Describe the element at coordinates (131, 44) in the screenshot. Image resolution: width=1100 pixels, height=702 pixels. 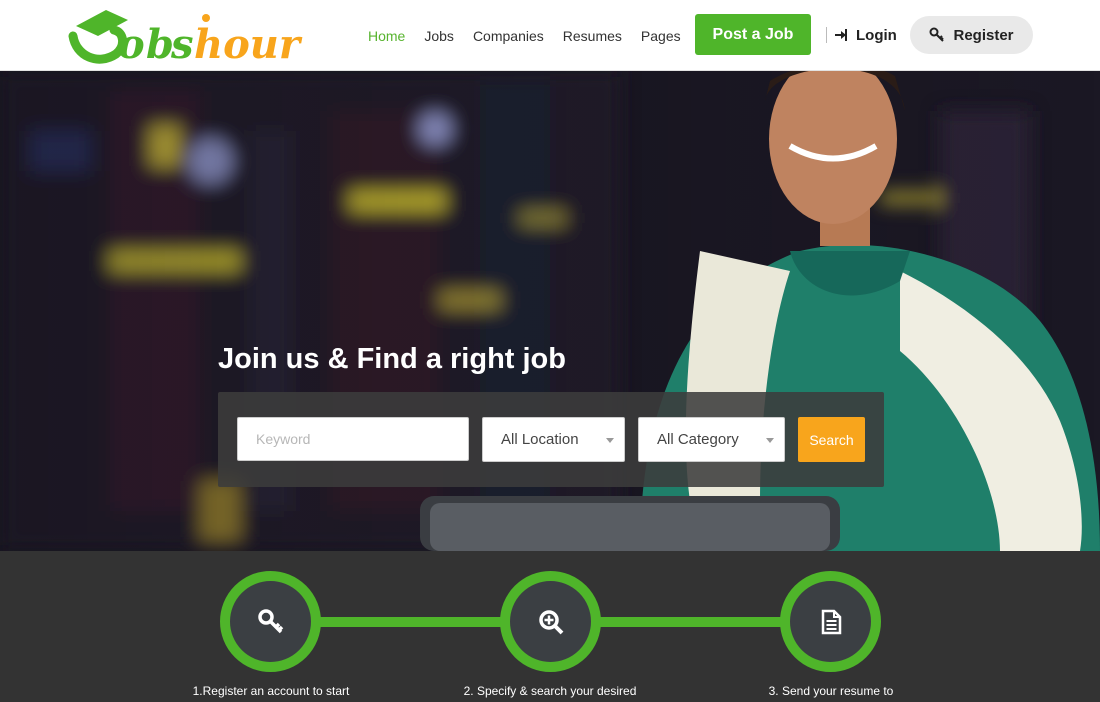
I see `svg-text: o` at that location.